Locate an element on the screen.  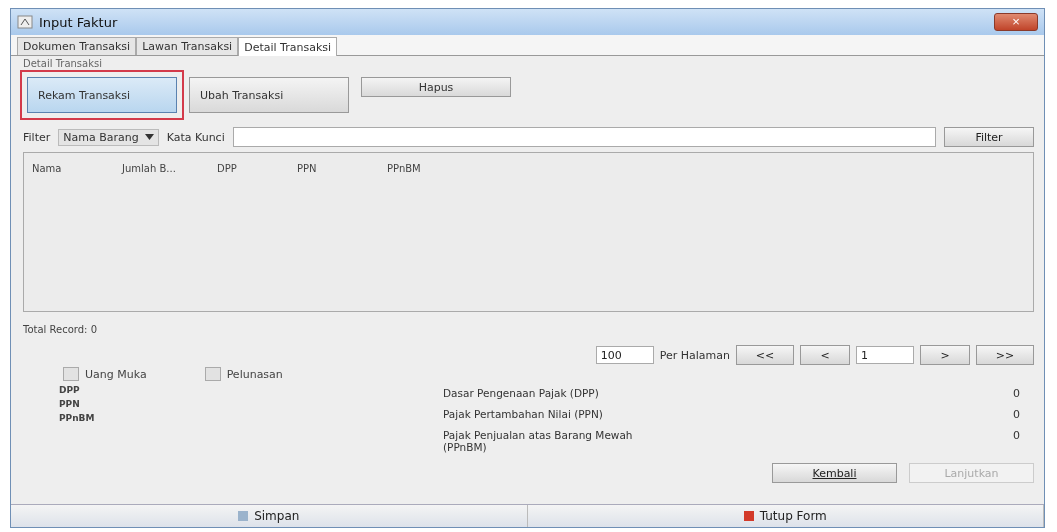
summary-label: Pajak Pertambahan Nilai (PPN) is located at coordinates (523, 414).